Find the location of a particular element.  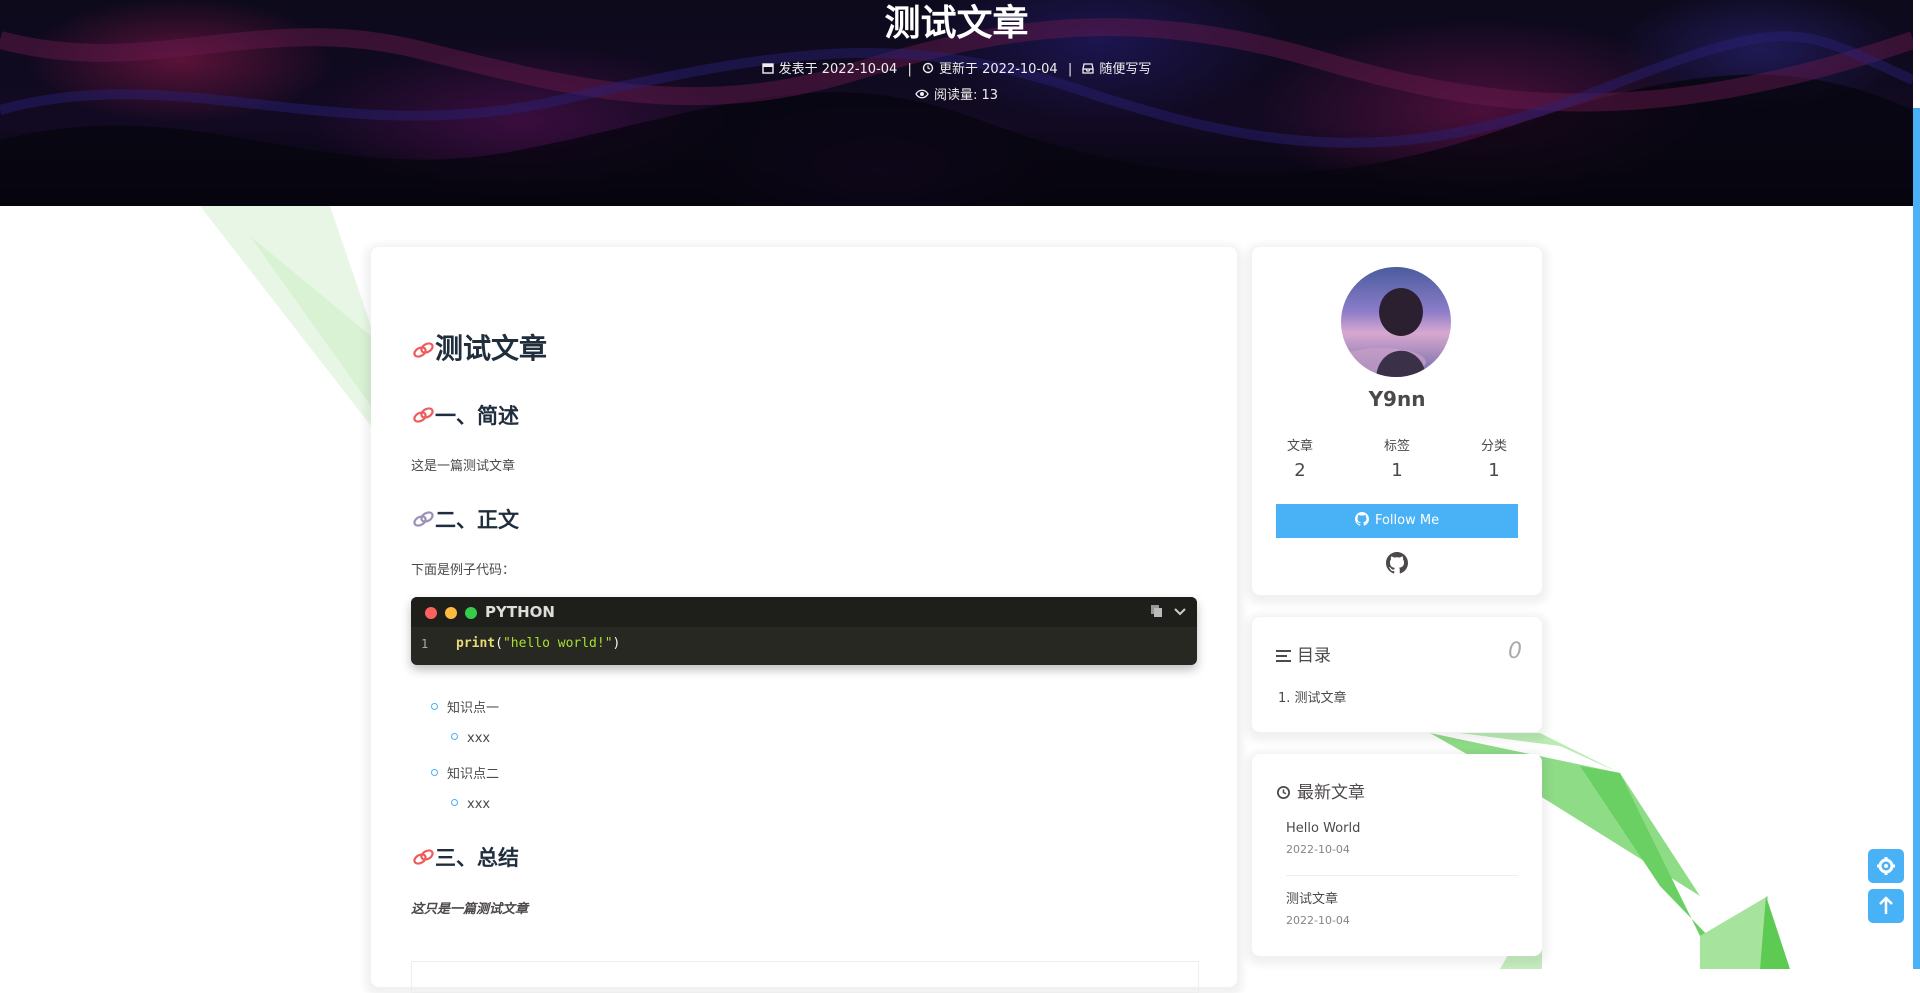

back-to-top-button is located at coordinates (1886, 906).